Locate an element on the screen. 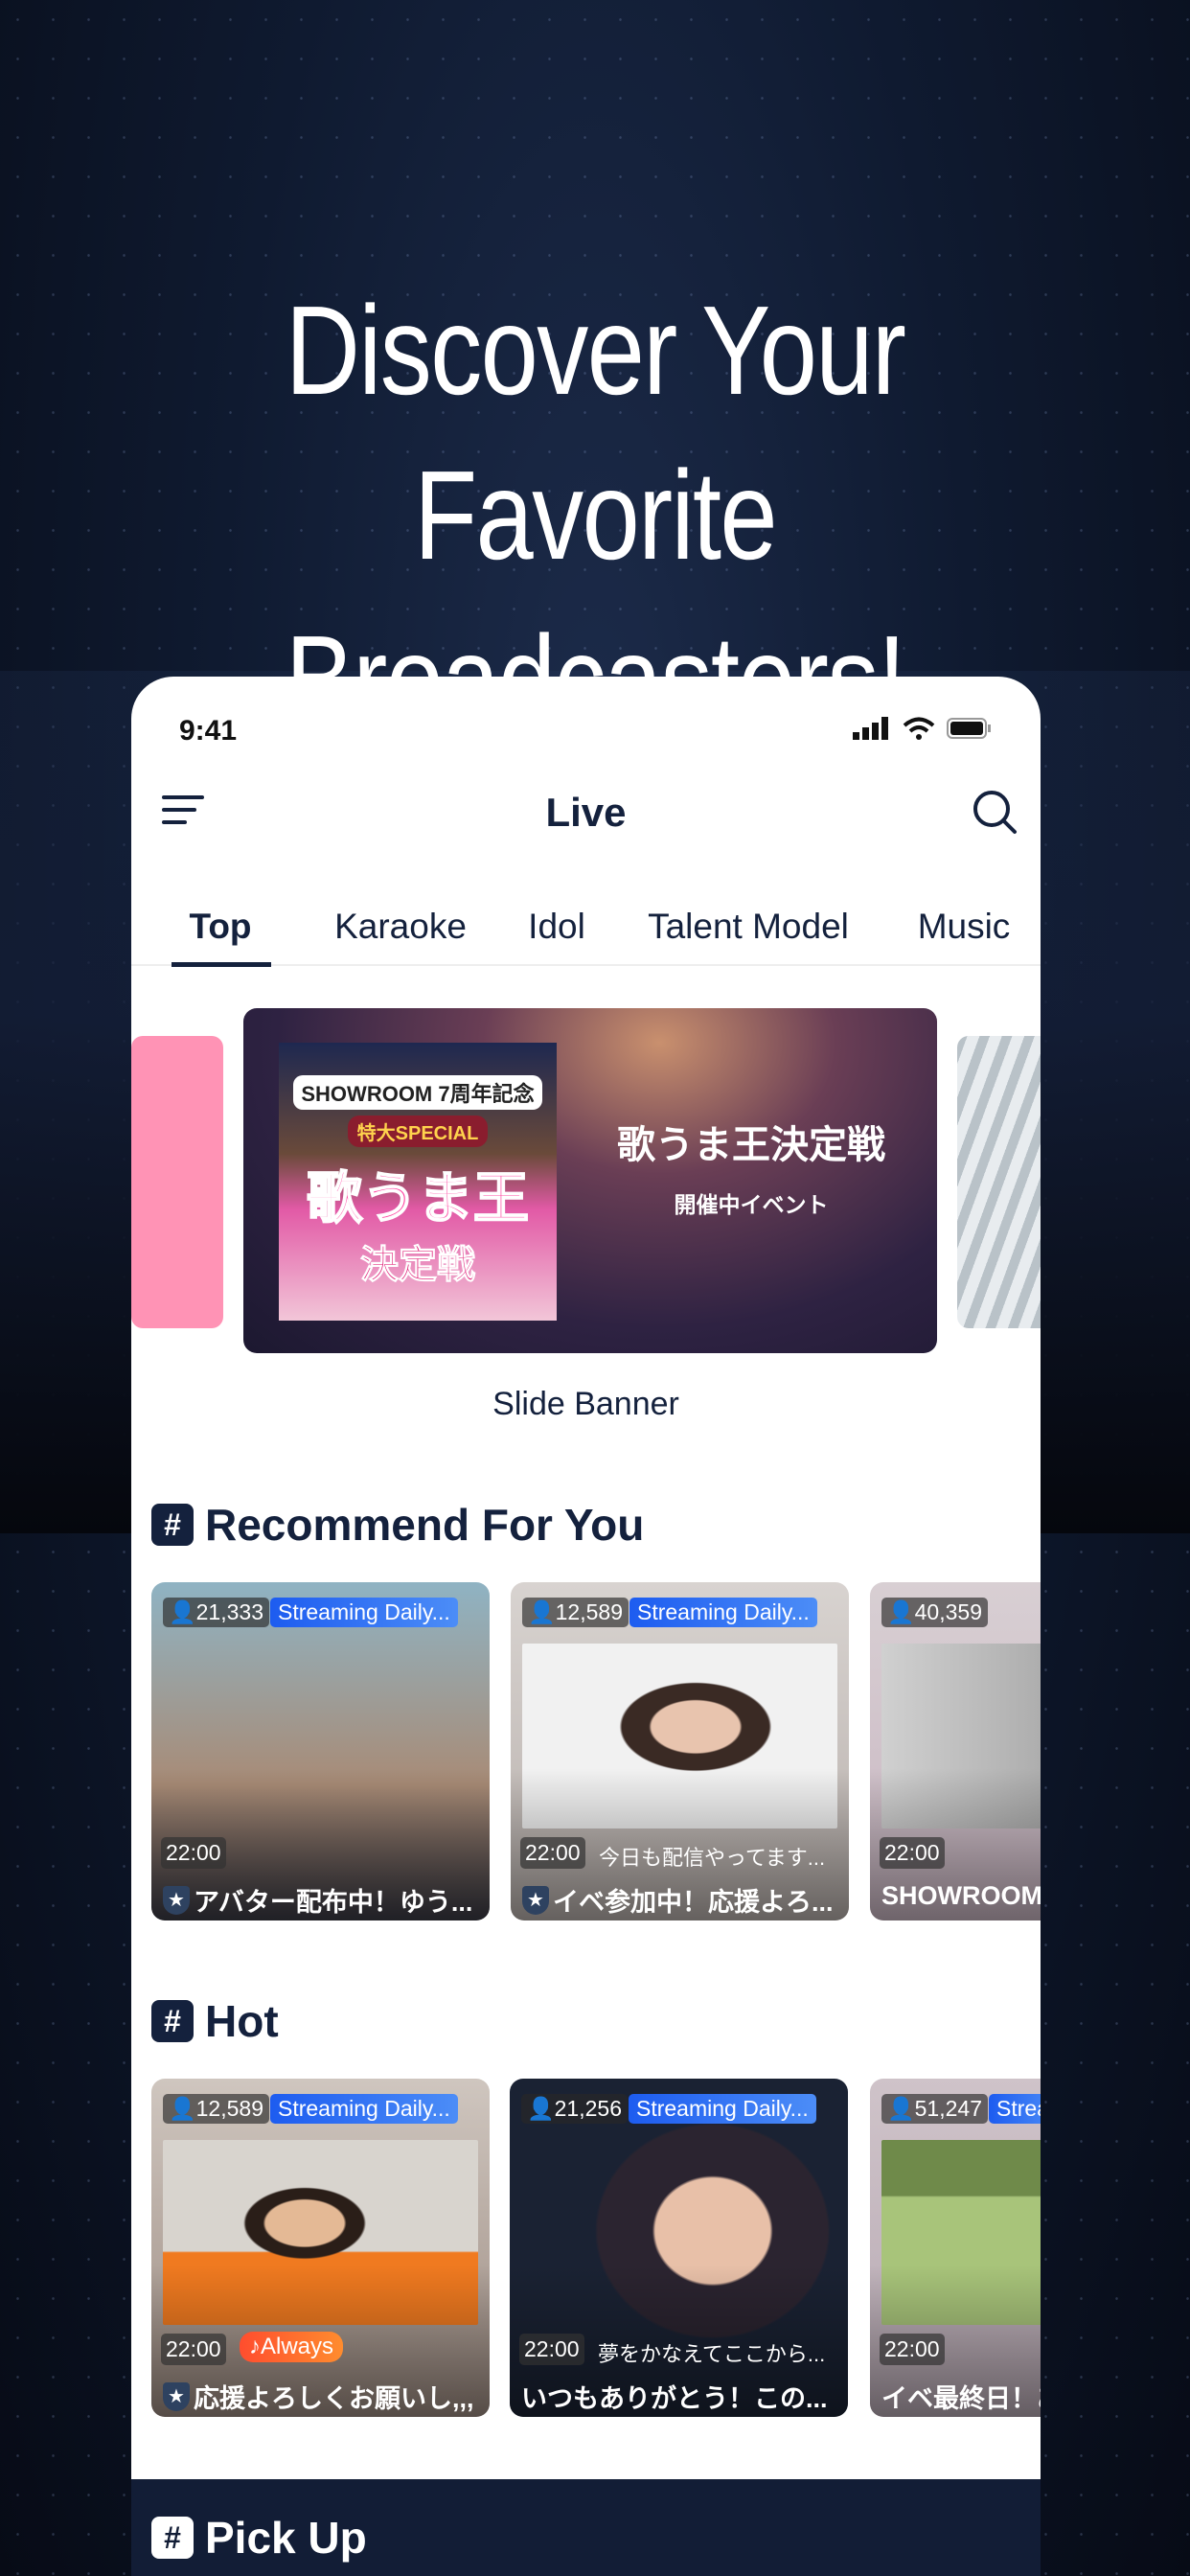  event-tag: Strea is located at coordinates (1015, 2109).